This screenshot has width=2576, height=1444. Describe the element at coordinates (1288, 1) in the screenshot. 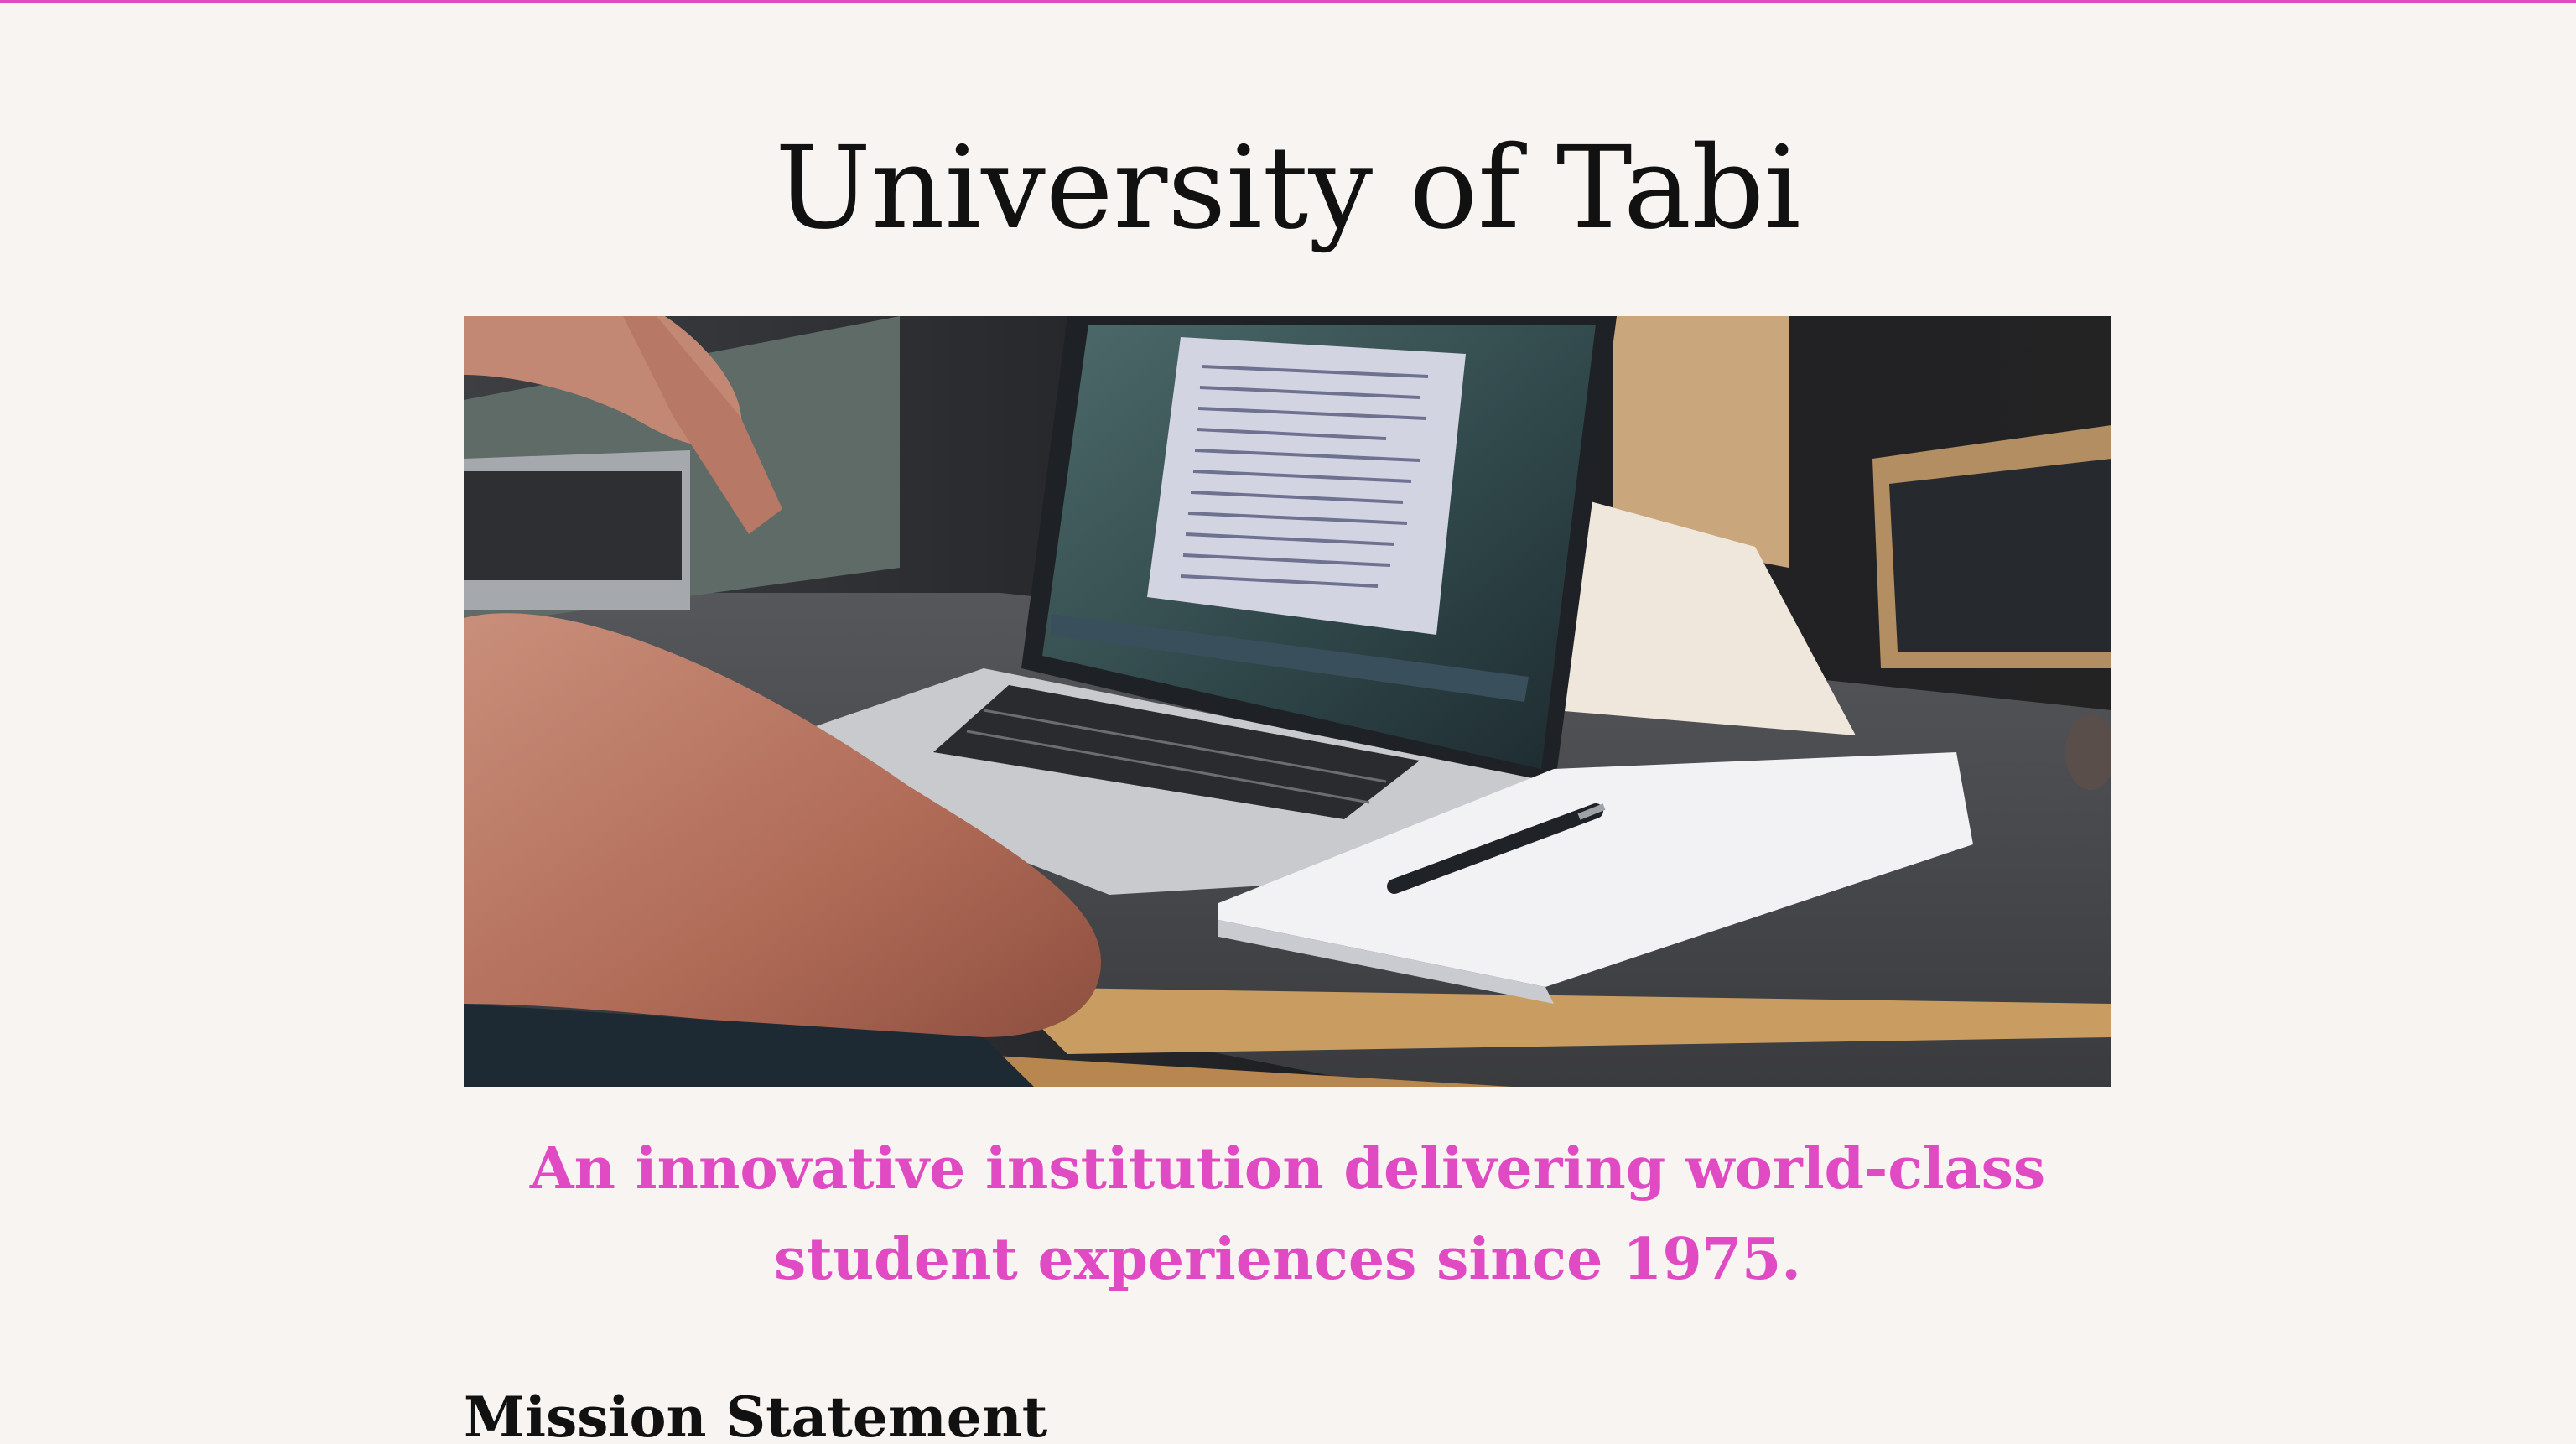

I see `top-accent-border` at that location.